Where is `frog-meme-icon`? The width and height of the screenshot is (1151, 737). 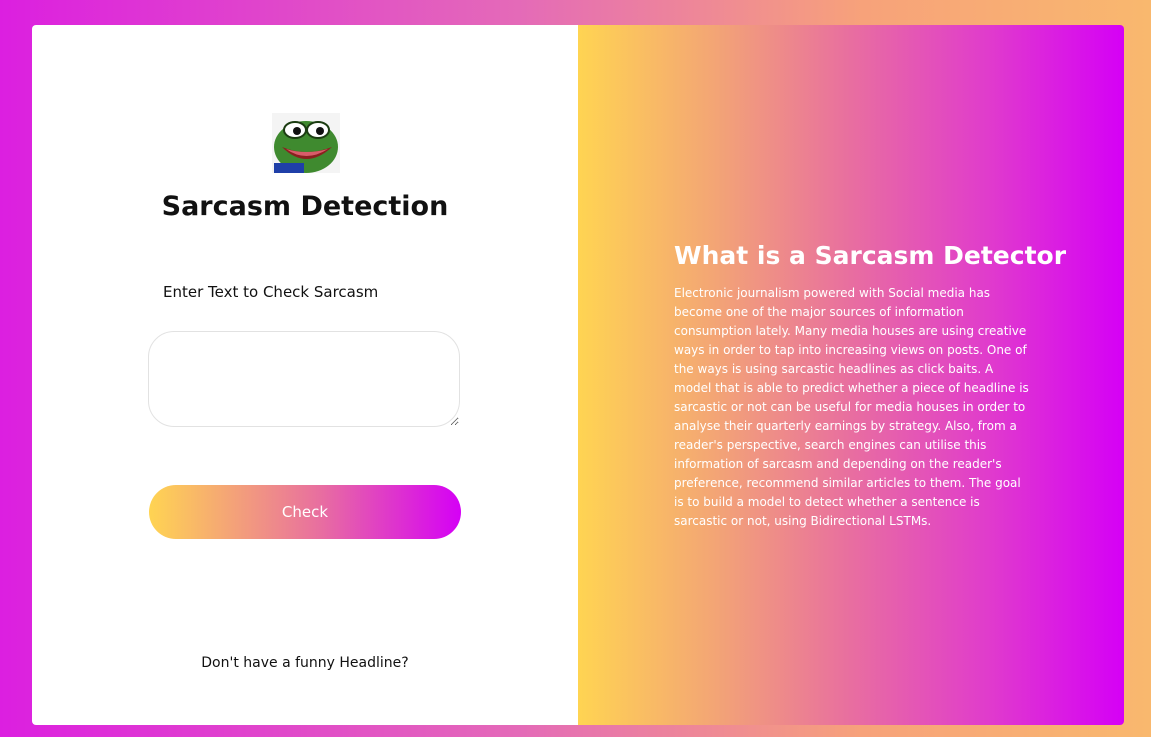
frog-meme-icon is located at coordinates (306, 143).